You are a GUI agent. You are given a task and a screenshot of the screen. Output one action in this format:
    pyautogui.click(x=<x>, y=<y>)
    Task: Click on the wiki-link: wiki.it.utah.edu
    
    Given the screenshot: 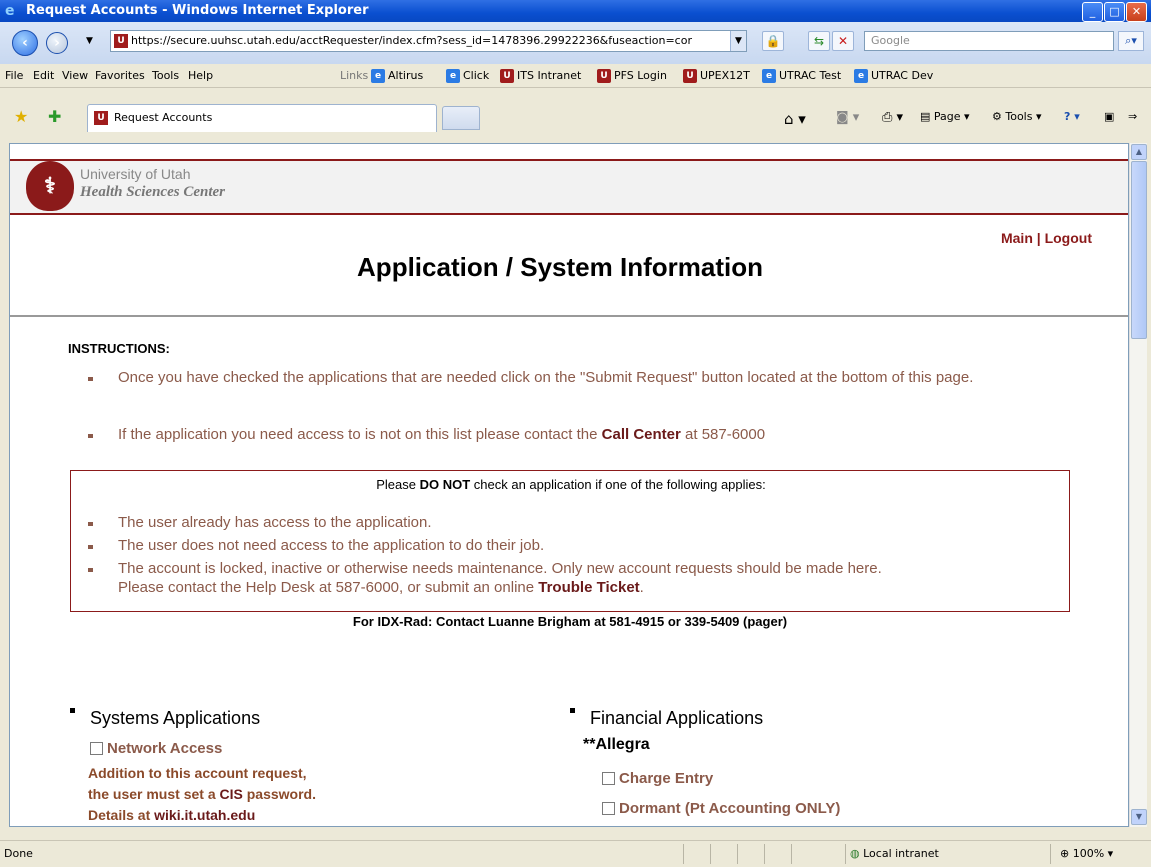 What is the action you would take?
    pyautogui.click(x=204, y=815)
    